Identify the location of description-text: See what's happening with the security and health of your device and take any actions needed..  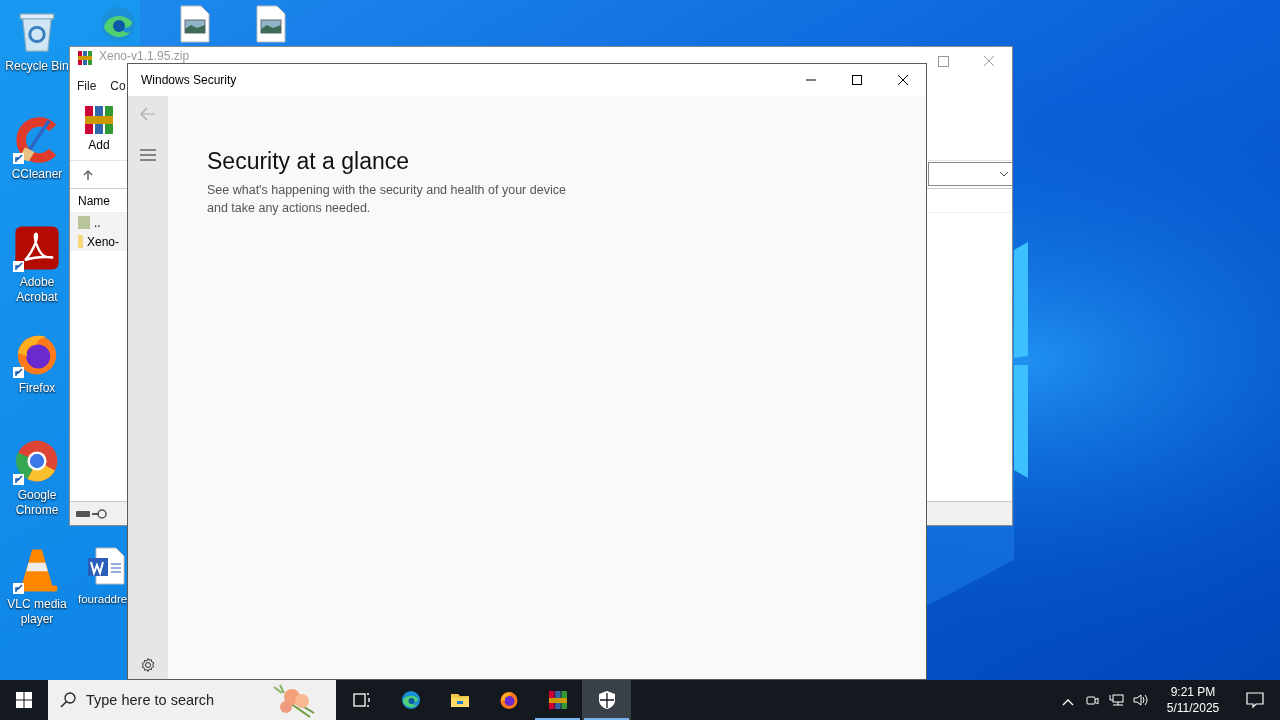
(387, 199).